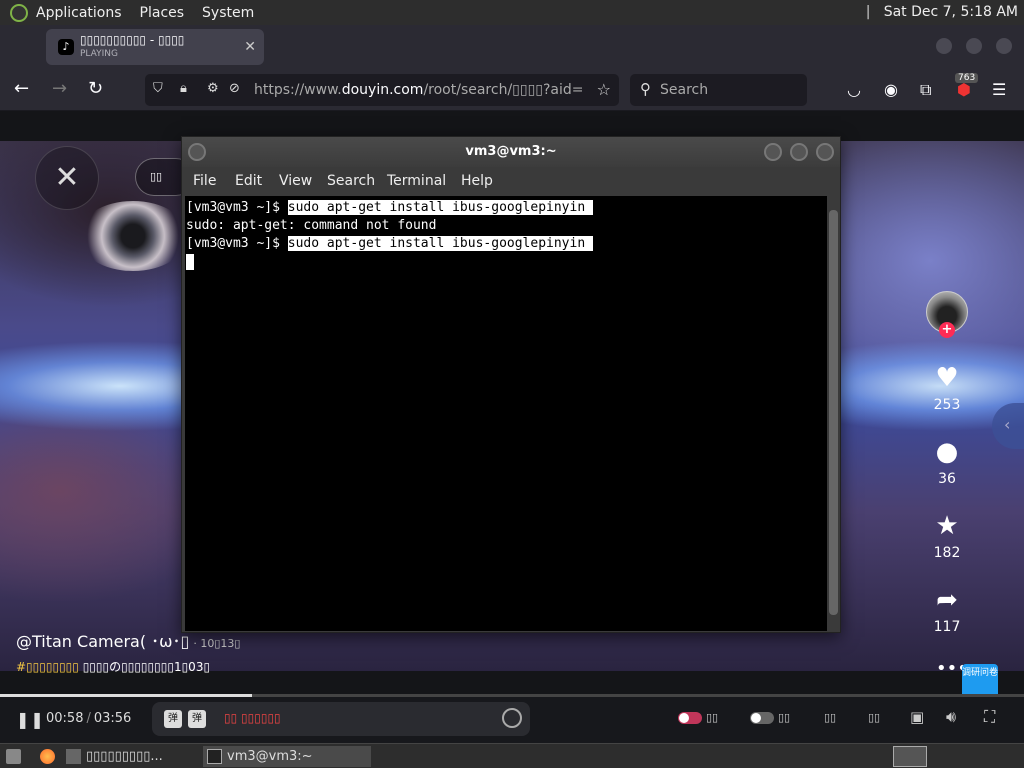 The height and width of the screenshot is (768, 1024). I want to click on desktop-icon, so click(13, 756).